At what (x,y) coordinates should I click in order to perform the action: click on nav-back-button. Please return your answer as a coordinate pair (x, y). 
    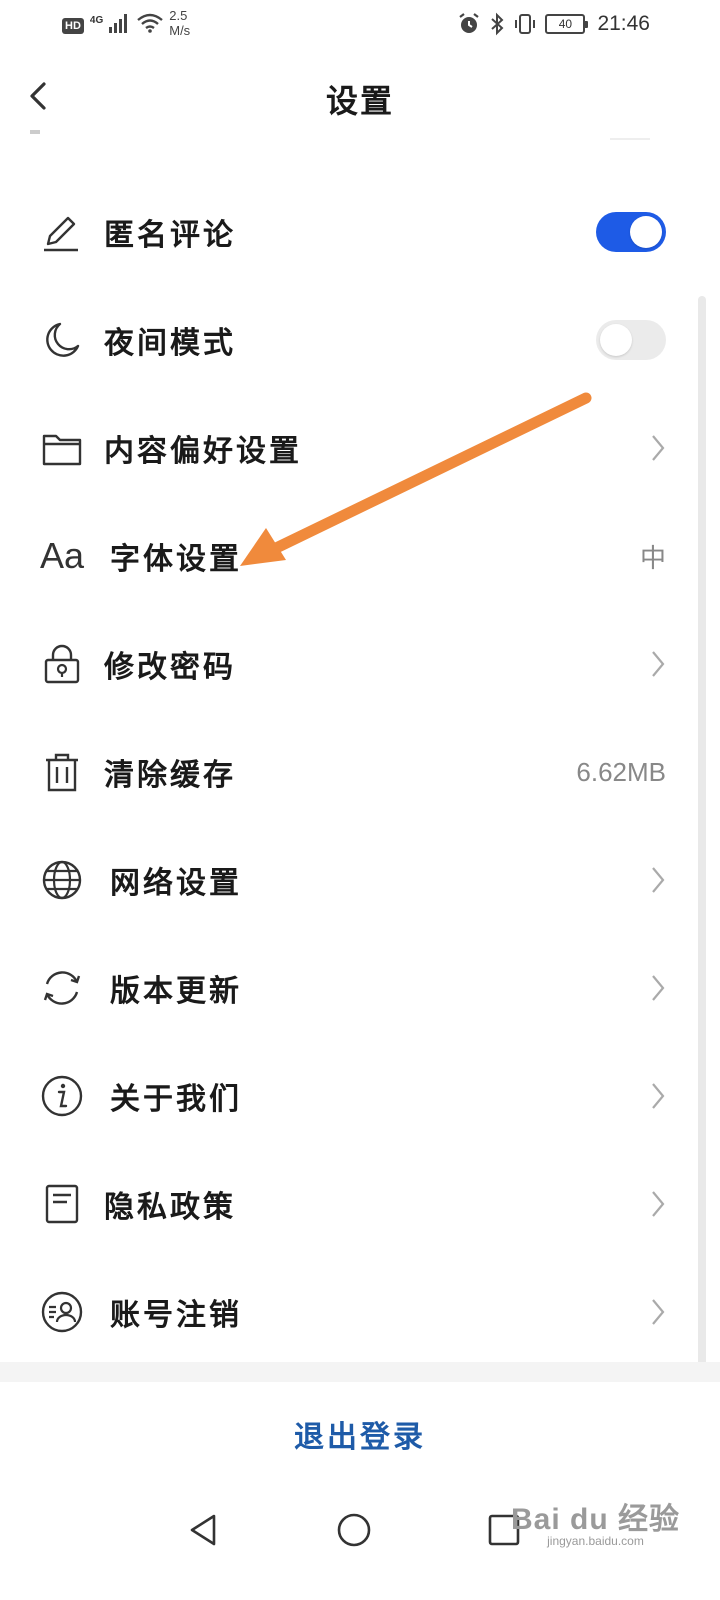
    Looking at the image, I should click on (204, 1530).